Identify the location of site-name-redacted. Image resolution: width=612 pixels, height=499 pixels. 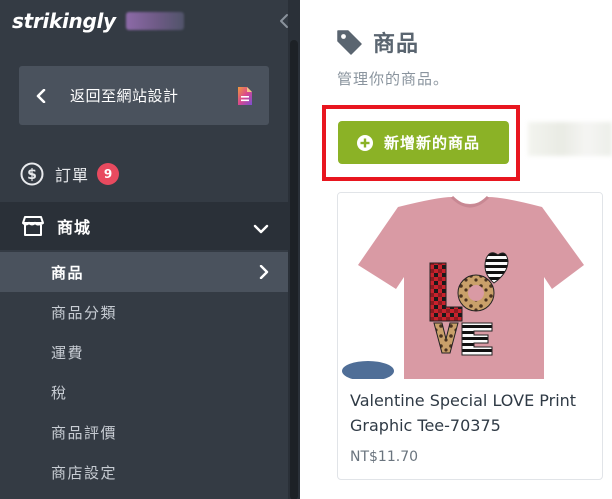
(154, 21).